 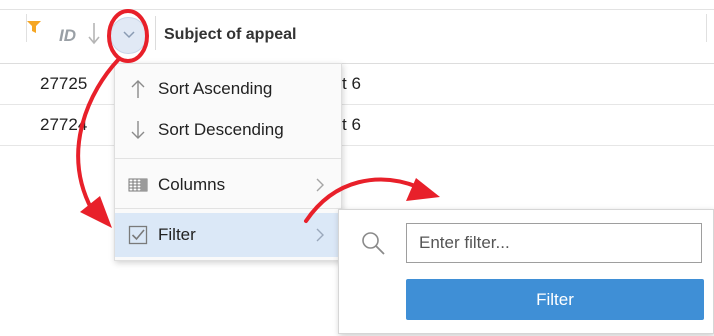 I want to click on chevron-down-icon, so click(x=129, y=35).